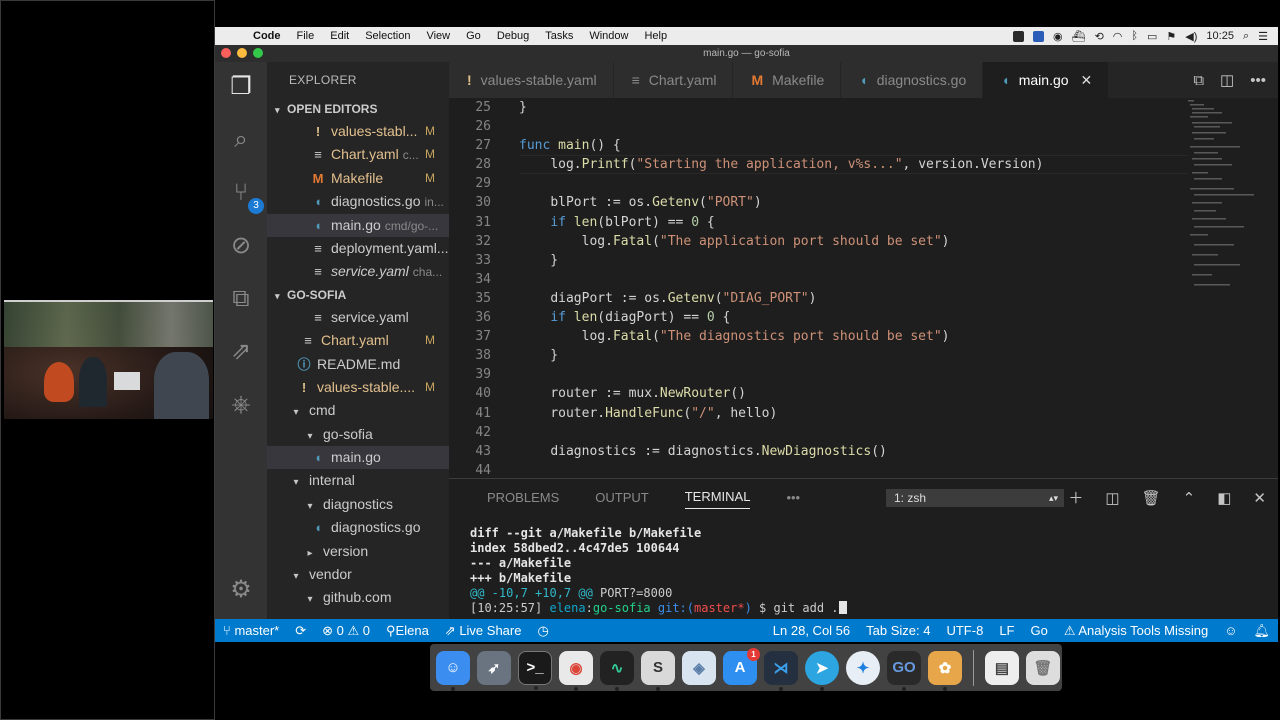  What do you see at coordinates (576, 670) in the screenshot?
I see `chrome-icon: ◉` at bounding box center [576, 670].